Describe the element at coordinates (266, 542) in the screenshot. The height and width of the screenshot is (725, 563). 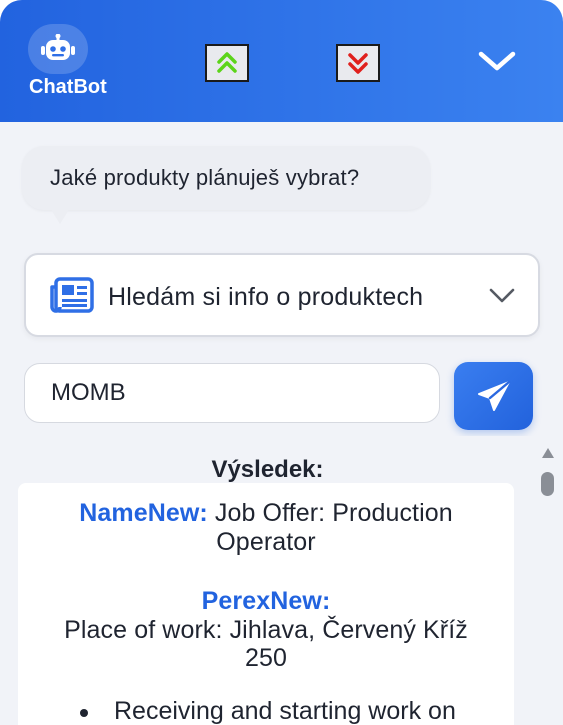
I see `name-value-continued: Operator` at that location.